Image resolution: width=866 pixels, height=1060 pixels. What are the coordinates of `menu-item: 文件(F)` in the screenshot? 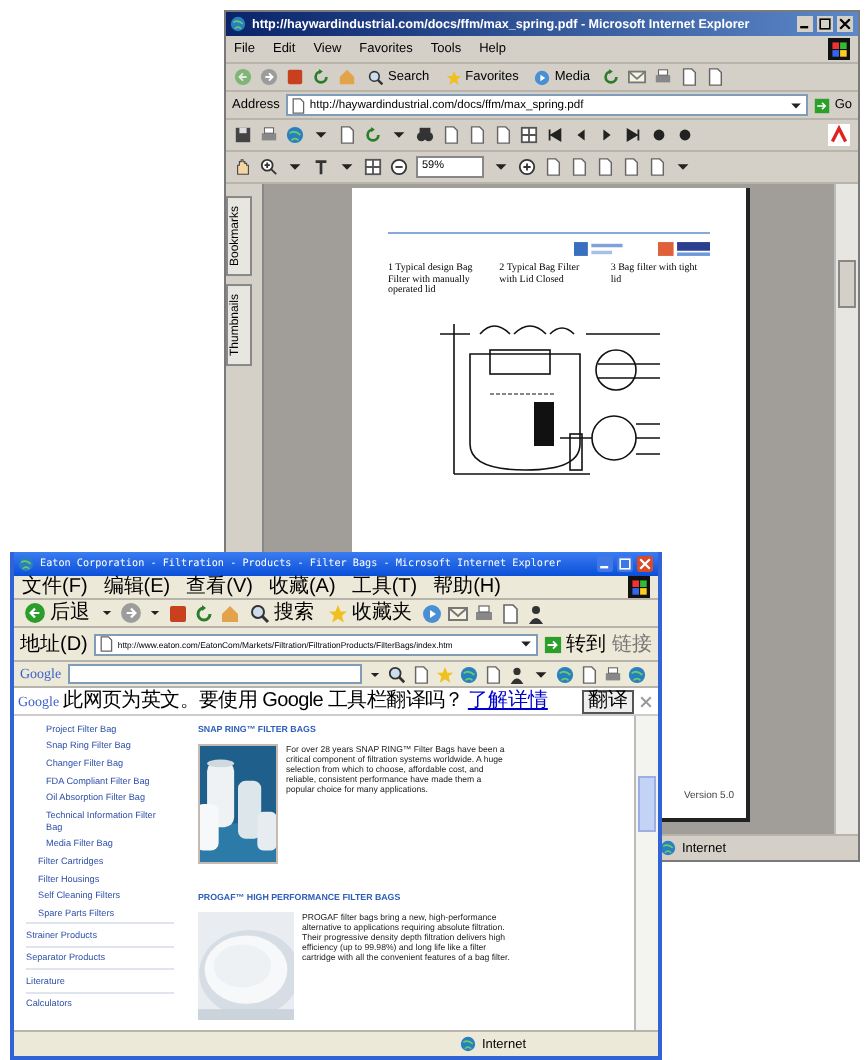 It's located at (55, 587).